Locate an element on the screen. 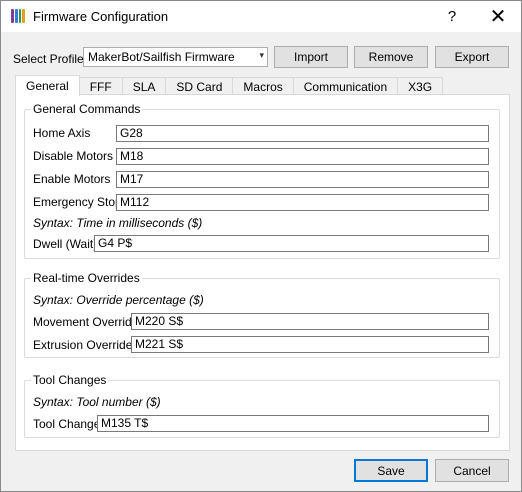 The width and height of the screenshot is (522, 492). movement-override-input: M220 S$ is located at coordinates (310, 321).